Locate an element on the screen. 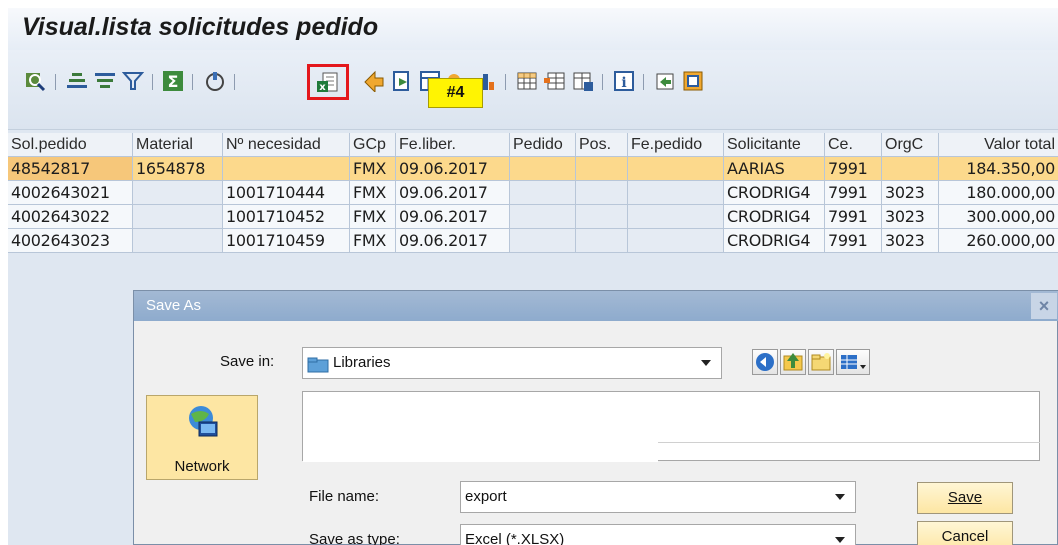  view-menu-icon is located at coordinates (853, 362).